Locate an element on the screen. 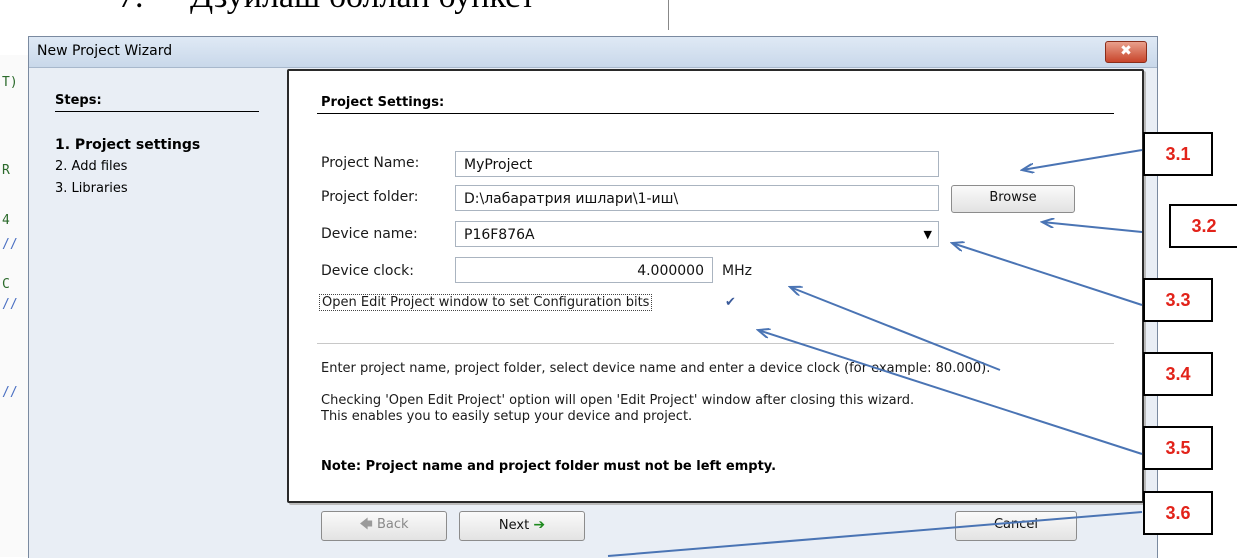 The height and width of the screenshot is (558, 1237). callout-3-3: 3.3 is located at coordinates (1178, 300).